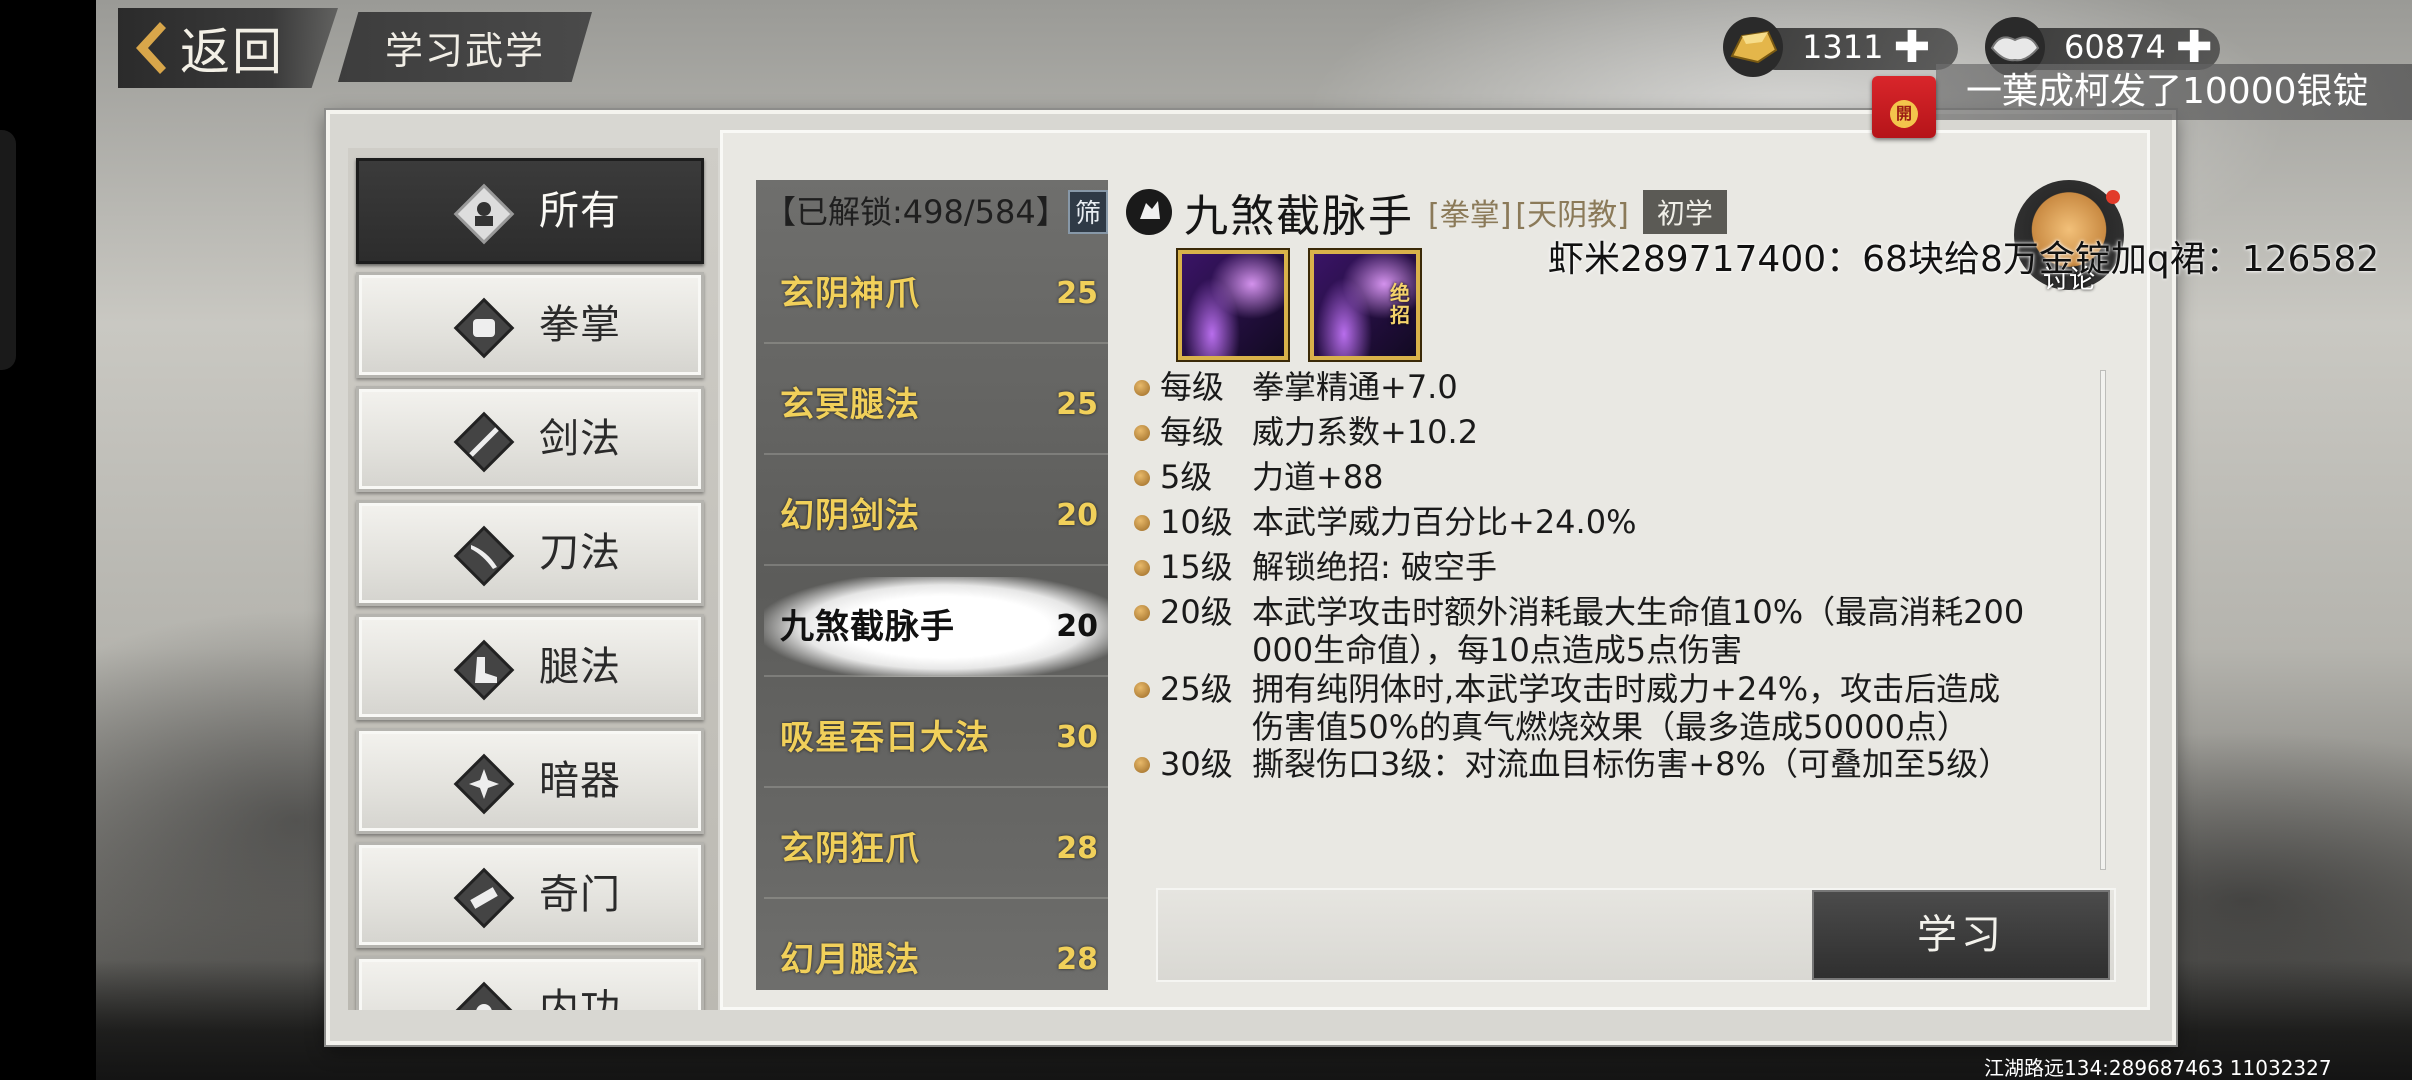 Image resolution: width=2412 pixels, height=1080 pixels. I want to click on ultimate-label: 绝招, so click(1400, 304).